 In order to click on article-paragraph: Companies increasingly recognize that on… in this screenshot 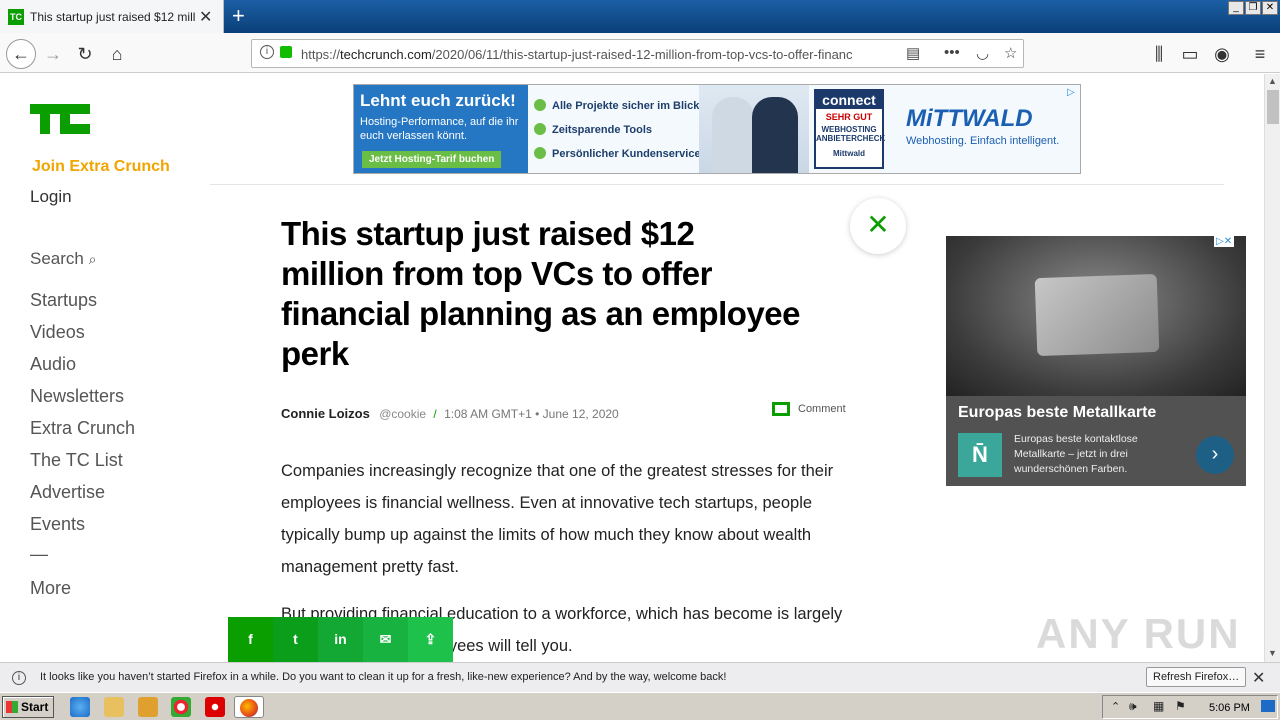, I will do `click(557, 519)`.